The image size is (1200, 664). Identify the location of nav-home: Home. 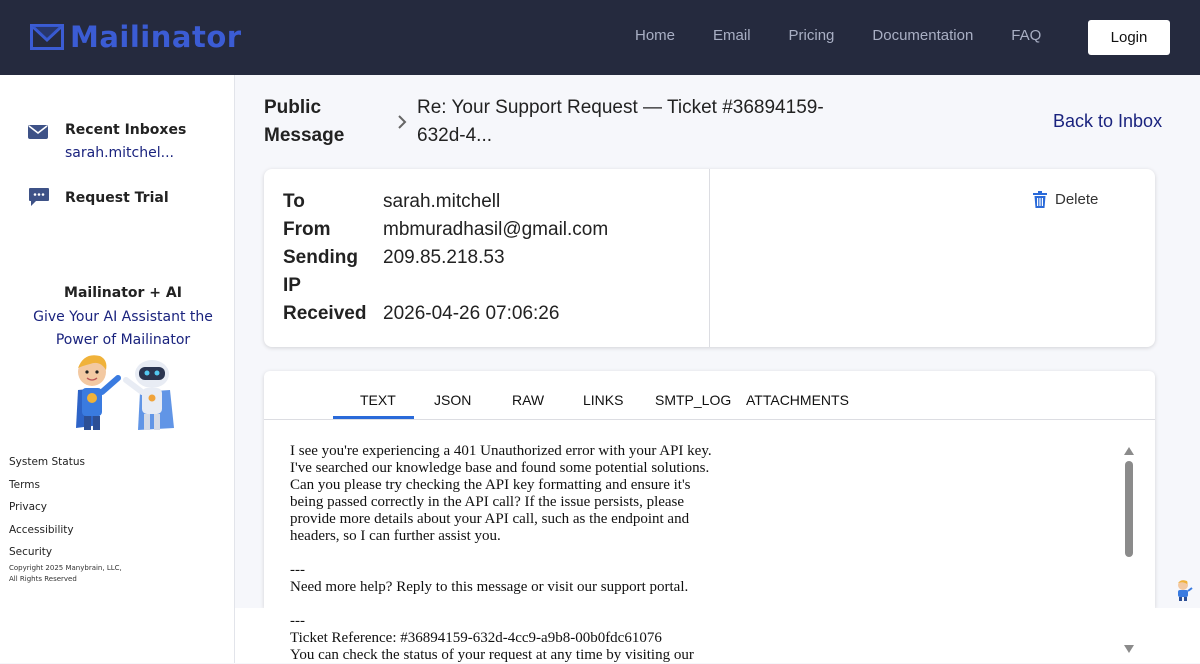
(655, 35).